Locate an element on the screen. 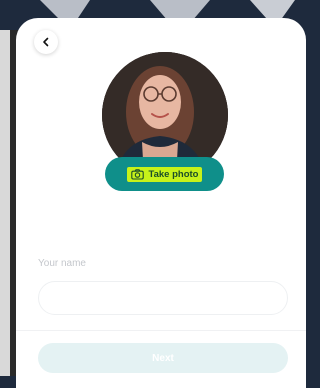 The width and height of the screenshot is (320, 388). camera-icon is located at coordinates (137, 174).